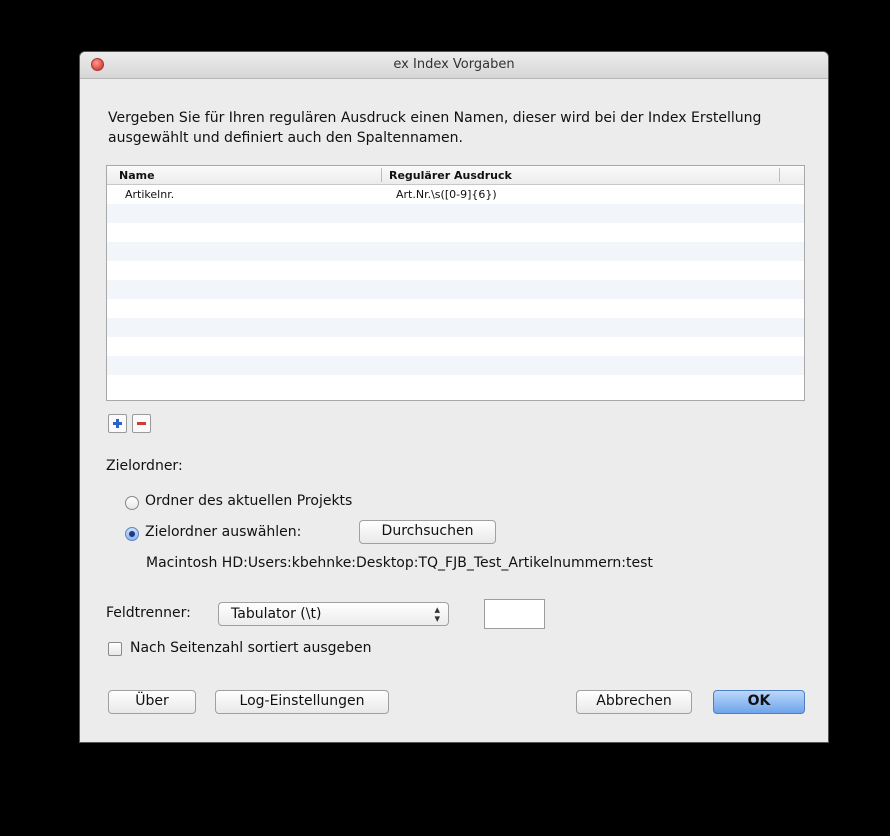  What do you see at coordinates (759, 702) in the screenshot?
I see `ok-button: OK` at bounding box center [759, 702].